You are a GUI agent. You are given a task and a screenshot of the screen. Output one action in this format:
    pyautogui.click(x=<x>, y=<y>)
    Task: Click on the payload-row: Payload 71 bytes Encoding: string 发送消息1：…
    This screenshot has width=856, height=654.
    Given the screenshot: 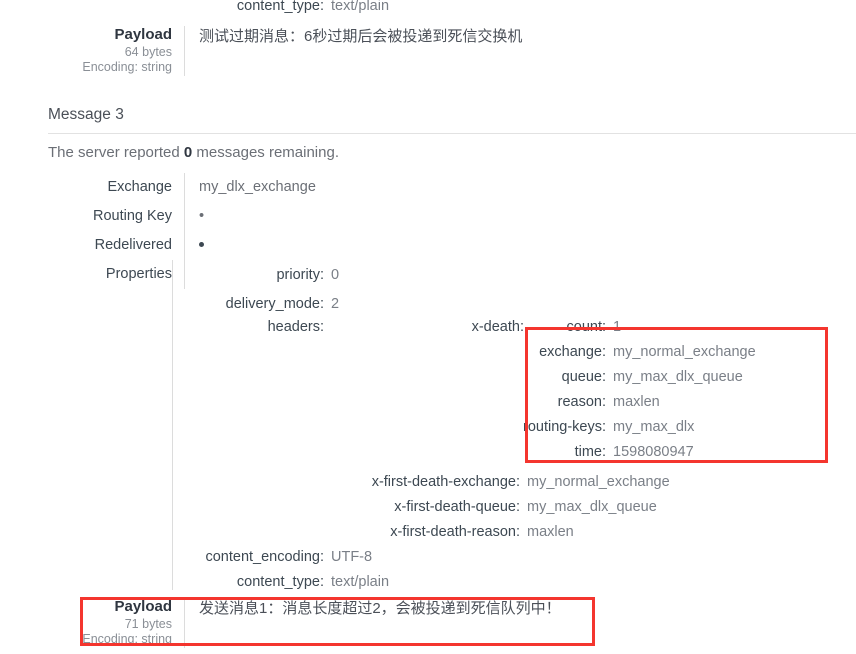 What is the action you would take?
    pyautogui.click(x=448, y=623)
    